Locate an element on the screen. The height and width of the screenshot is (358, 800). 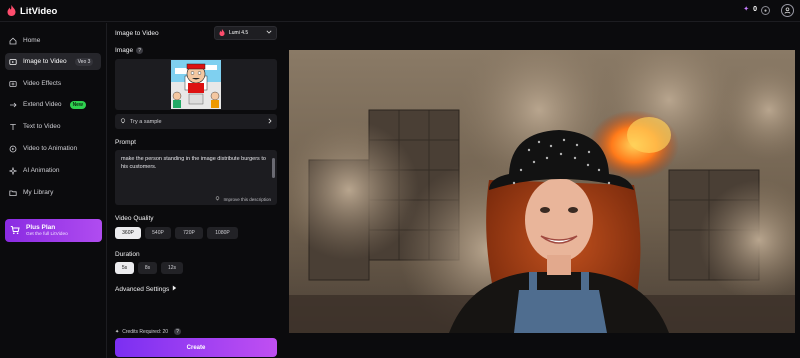
plus-plan-subtitle: Get the full LitVideo is located at coordinates (47, 234).